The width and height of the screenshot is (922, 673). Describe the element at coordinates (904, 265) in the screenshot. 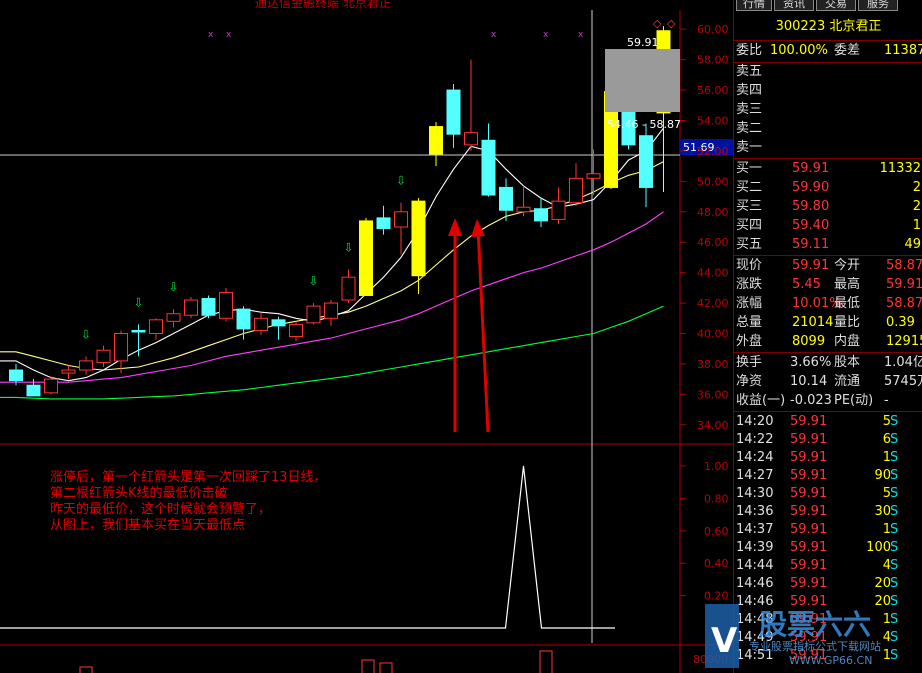

I see `stat-value: 58.87` at that location.